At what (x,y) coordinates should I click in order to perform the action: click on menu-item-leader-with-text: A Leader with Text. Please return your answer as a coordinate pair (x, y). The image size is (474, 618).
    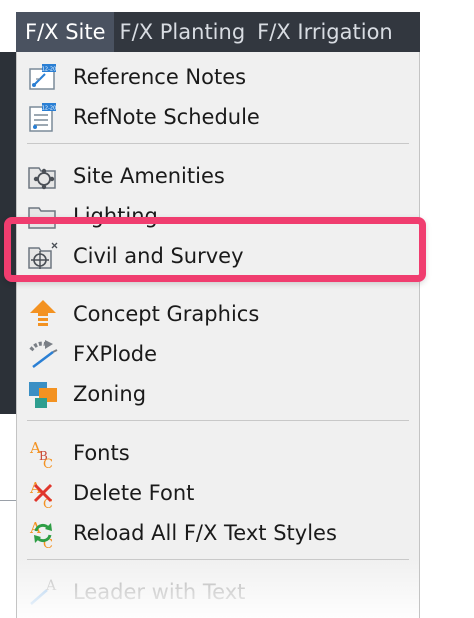
    Looking at the image, I should click on (218, 592).